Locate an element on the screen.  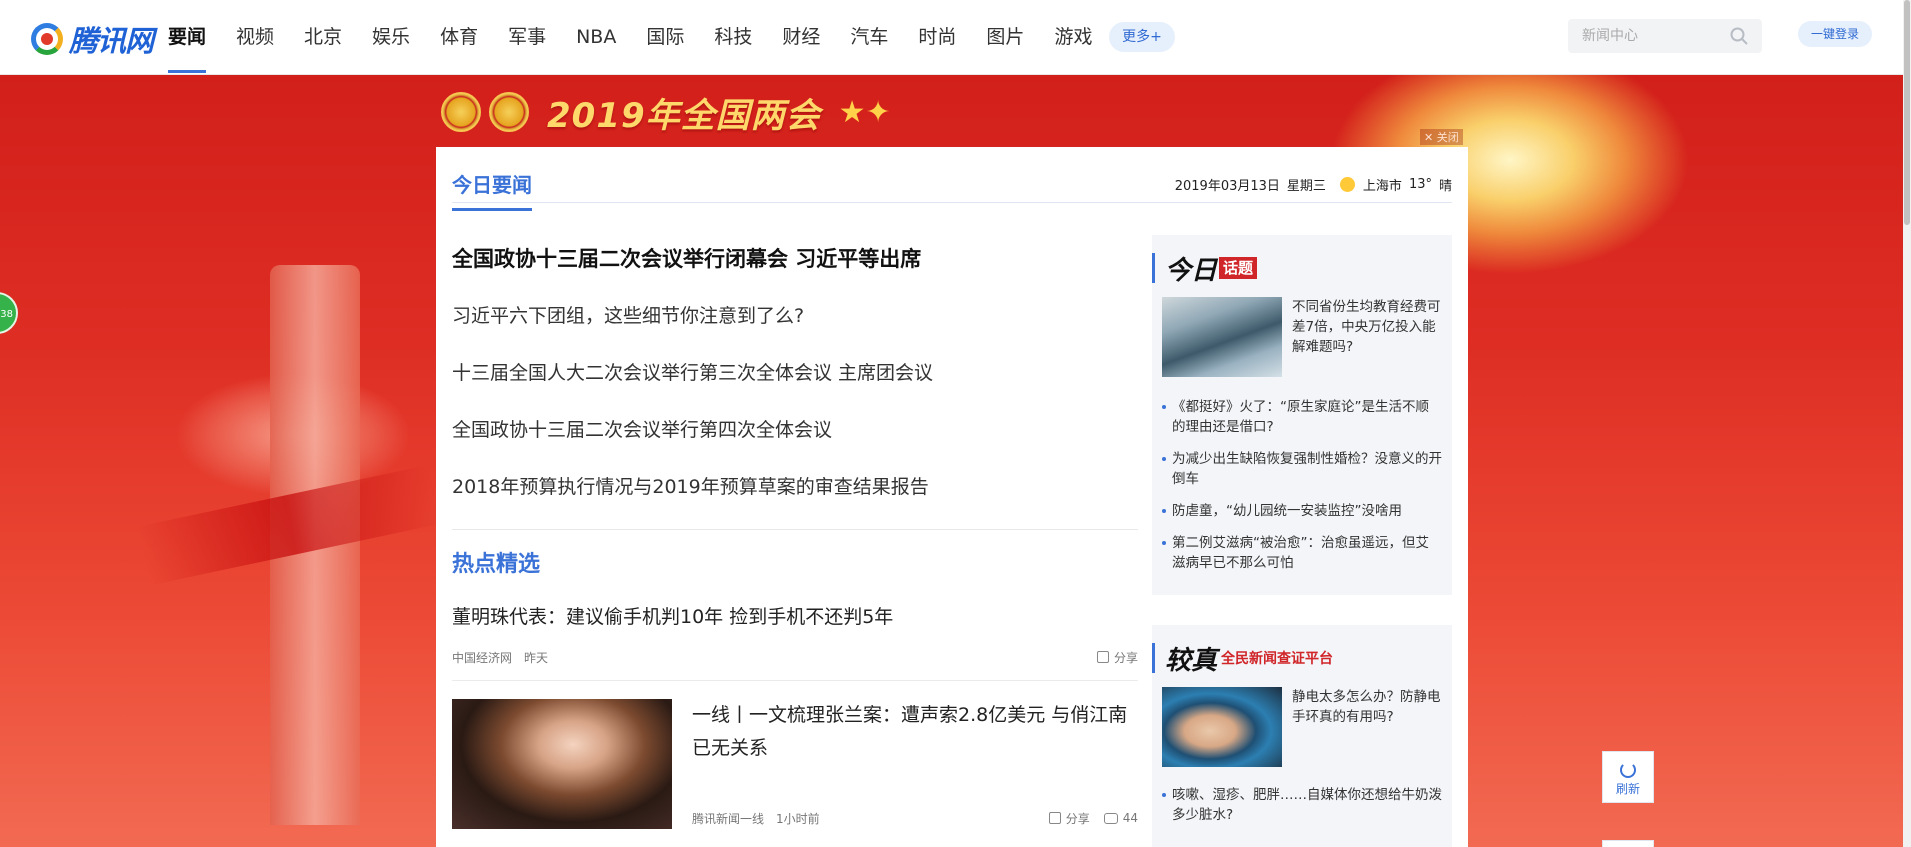
page-scrollbar is located at coordinates (1907, 423).